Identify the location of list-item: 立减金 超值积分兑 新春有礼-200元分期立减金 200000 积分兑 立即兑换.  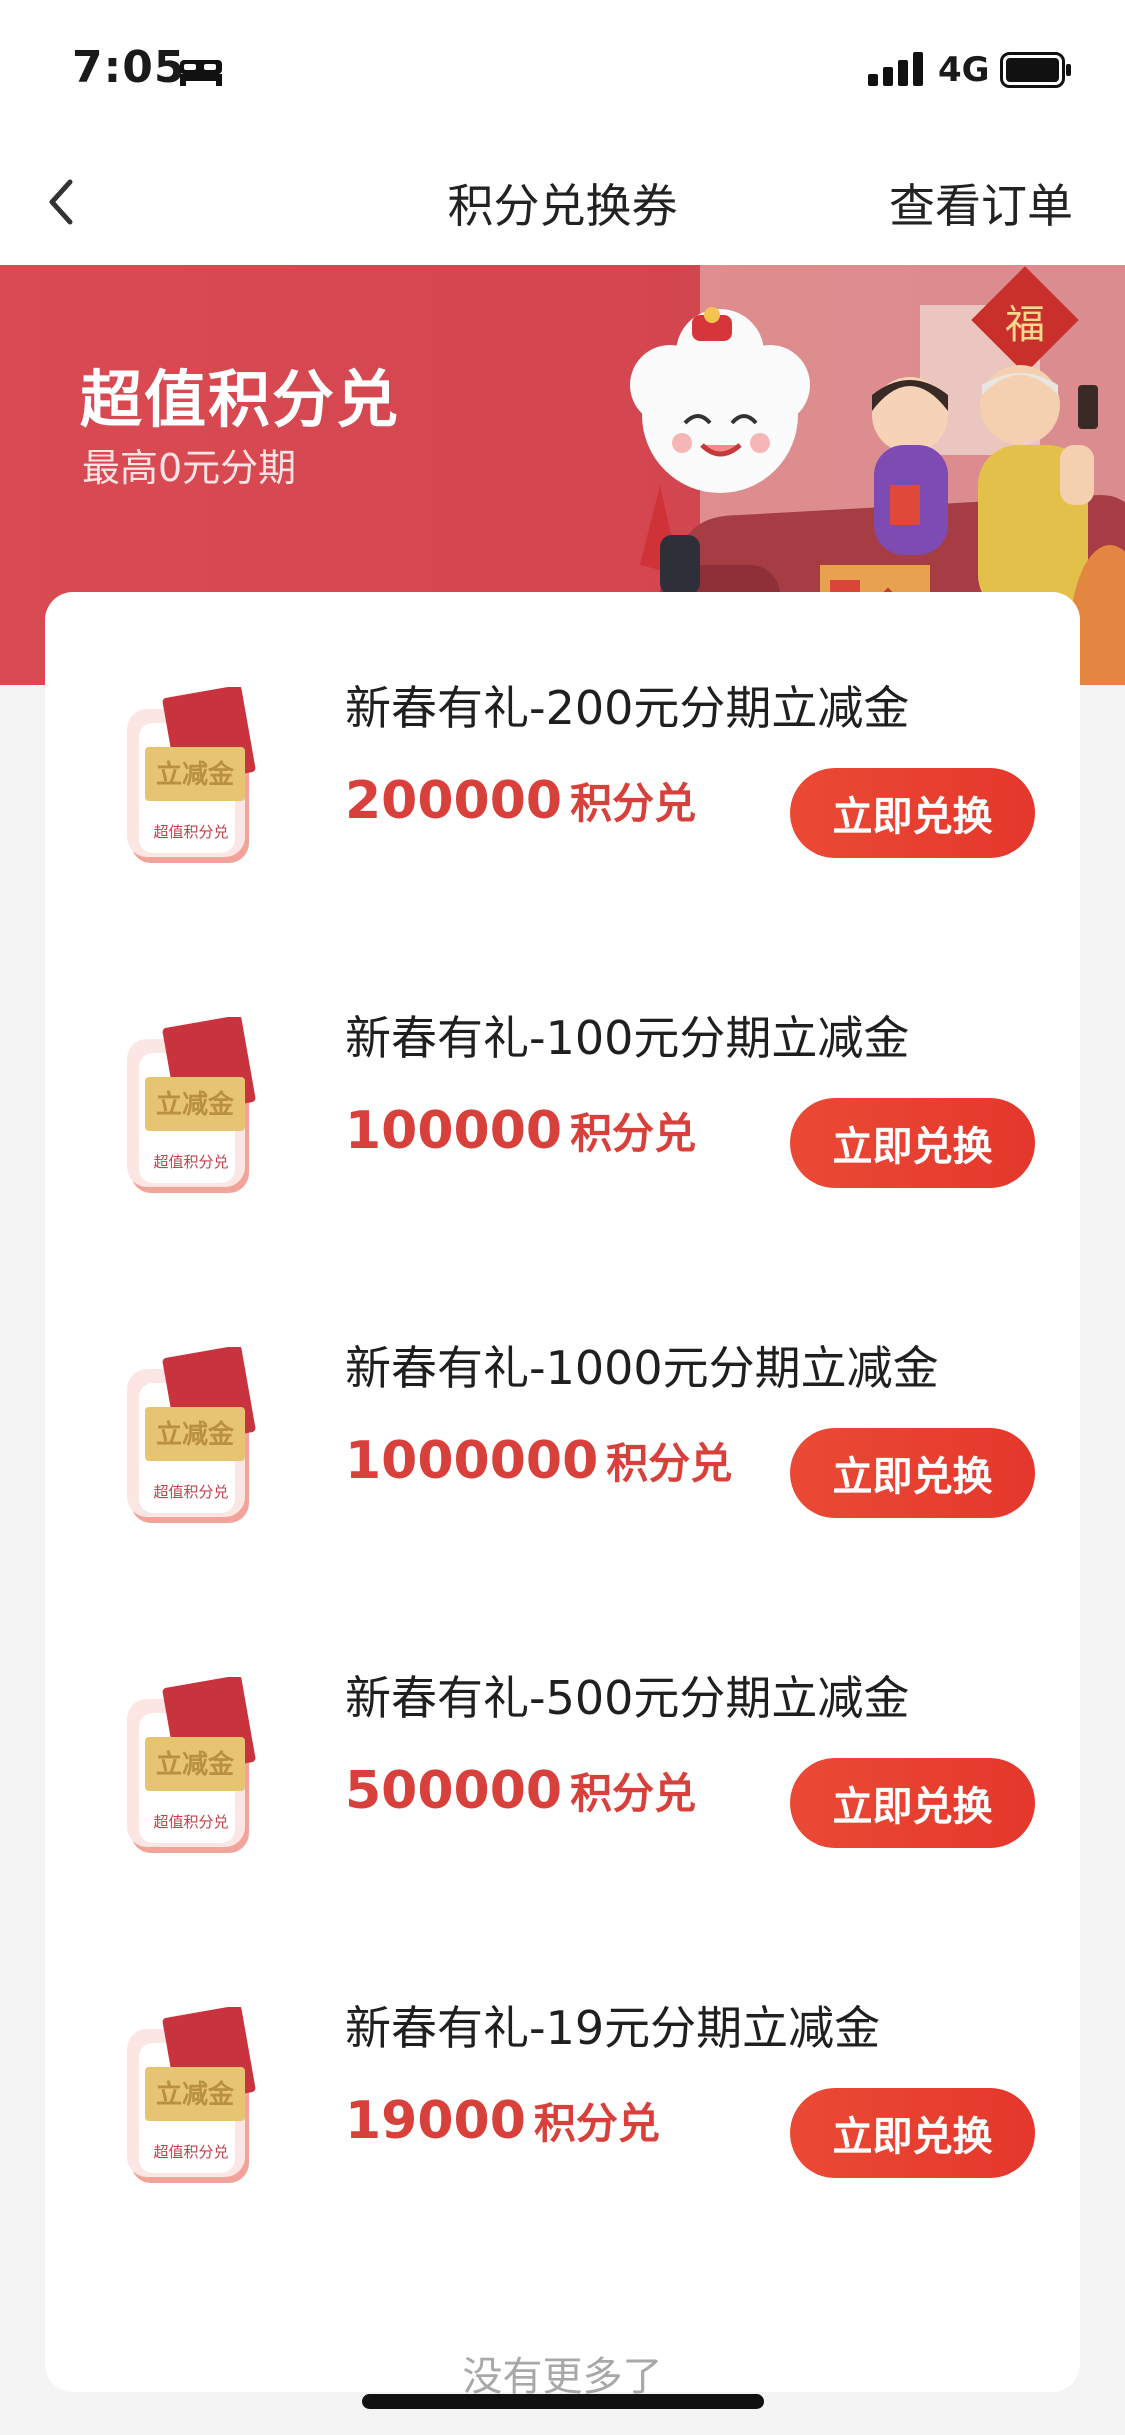
(562, 817).